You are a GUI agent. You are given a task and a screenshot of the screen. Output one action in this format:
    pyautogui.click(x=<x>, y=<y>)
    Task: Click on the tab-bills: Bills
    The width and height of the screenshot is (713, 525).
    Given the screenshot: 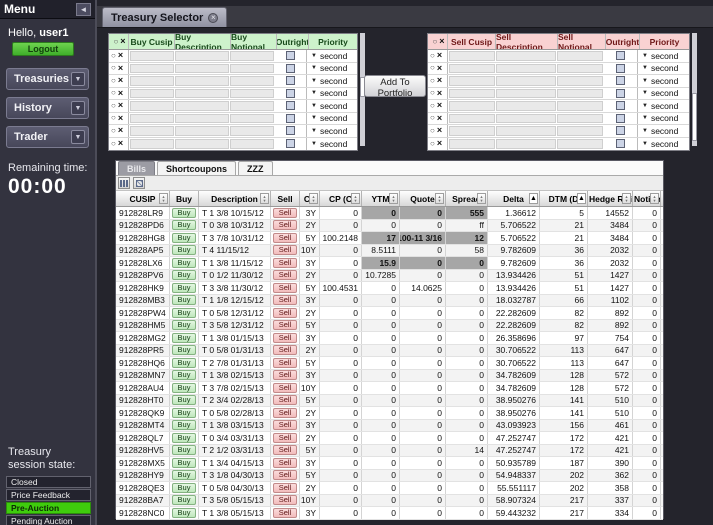 What is the action you would take?
    pyautogui.click(x=137, y=168)
    